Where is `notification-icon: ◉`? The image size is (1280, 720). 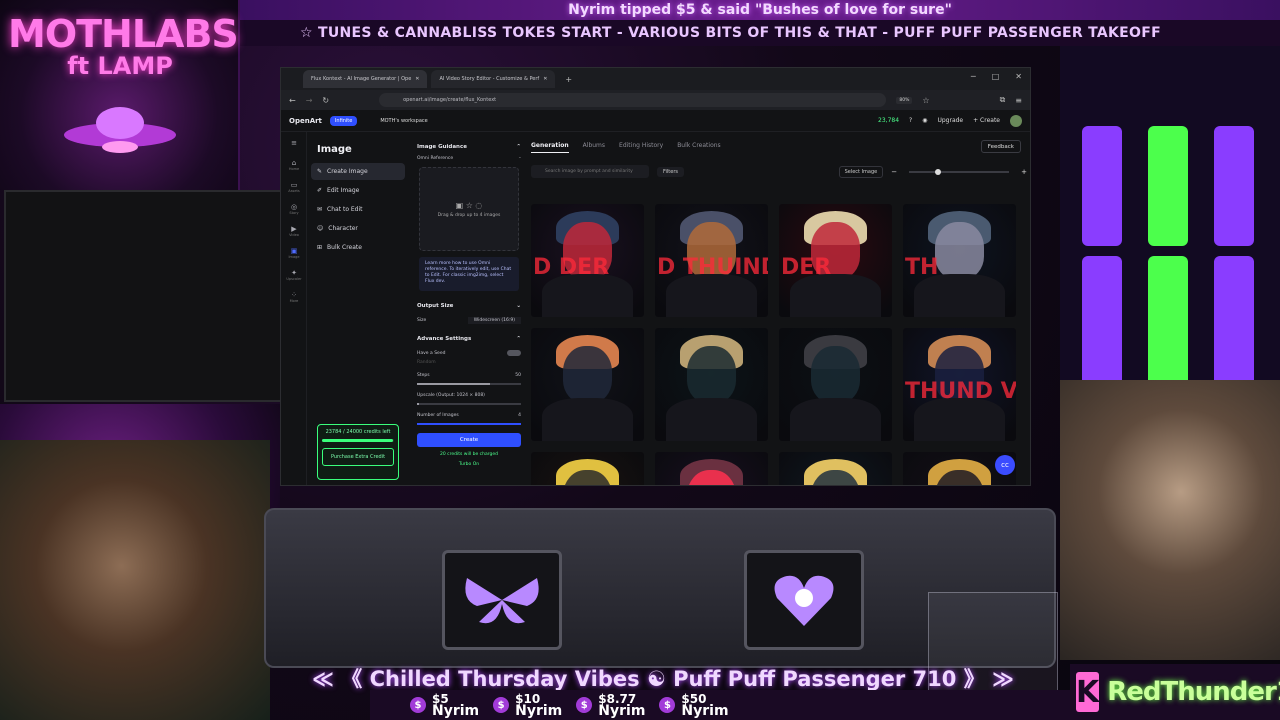 notification-icon: ◉ is located at coordinates (924, 120).